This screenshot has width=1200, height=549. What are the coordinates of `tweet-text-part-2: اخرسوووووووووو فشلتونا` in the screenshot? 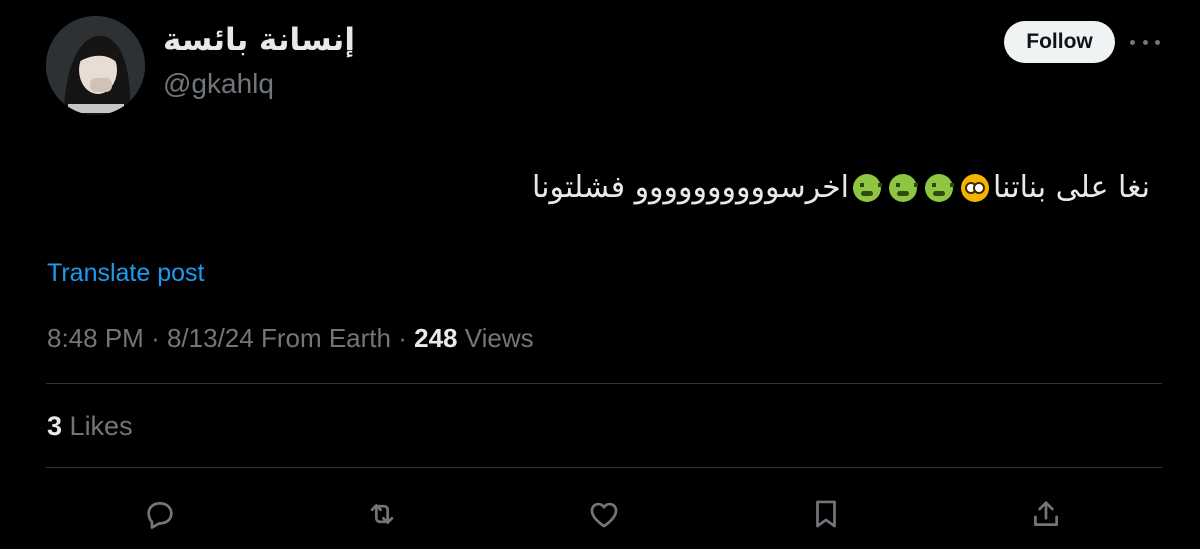 It's located at (690, 187).